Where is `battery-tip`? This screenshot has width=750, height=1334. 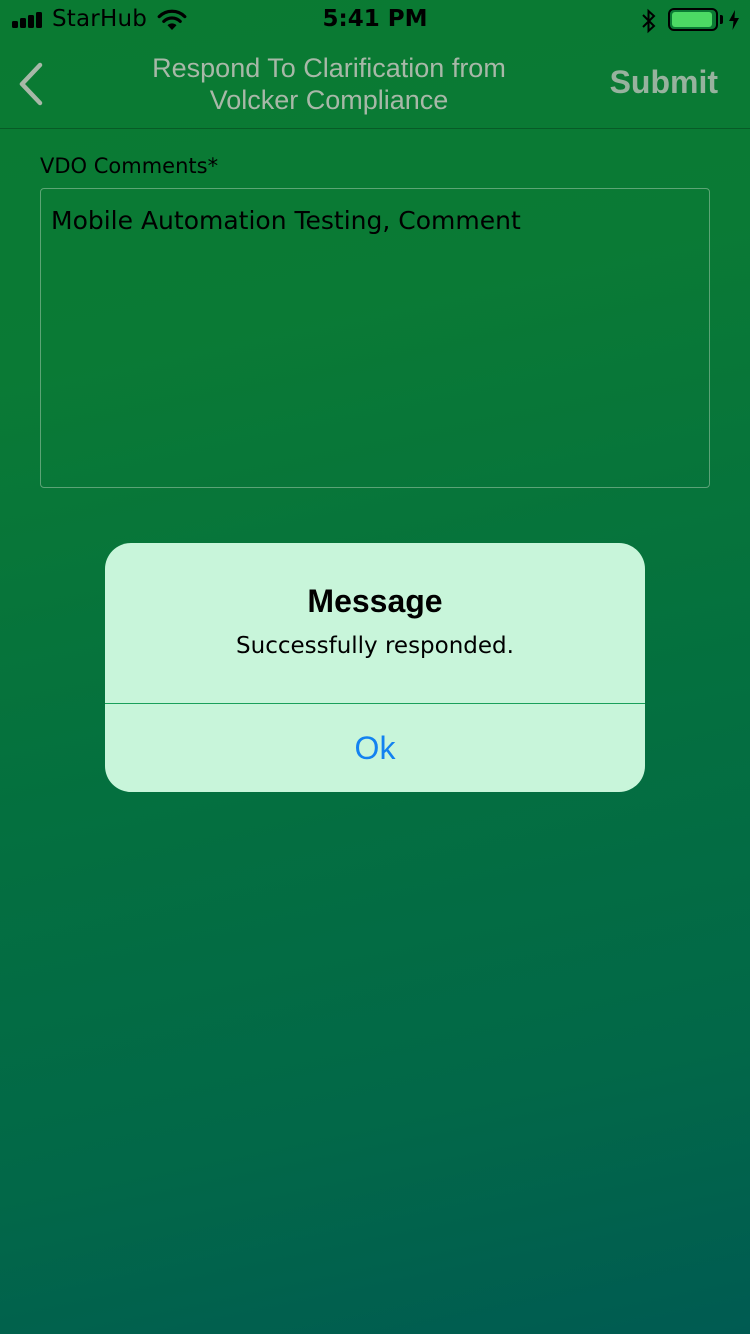 battery-tip is located at coordinates (721, 19).